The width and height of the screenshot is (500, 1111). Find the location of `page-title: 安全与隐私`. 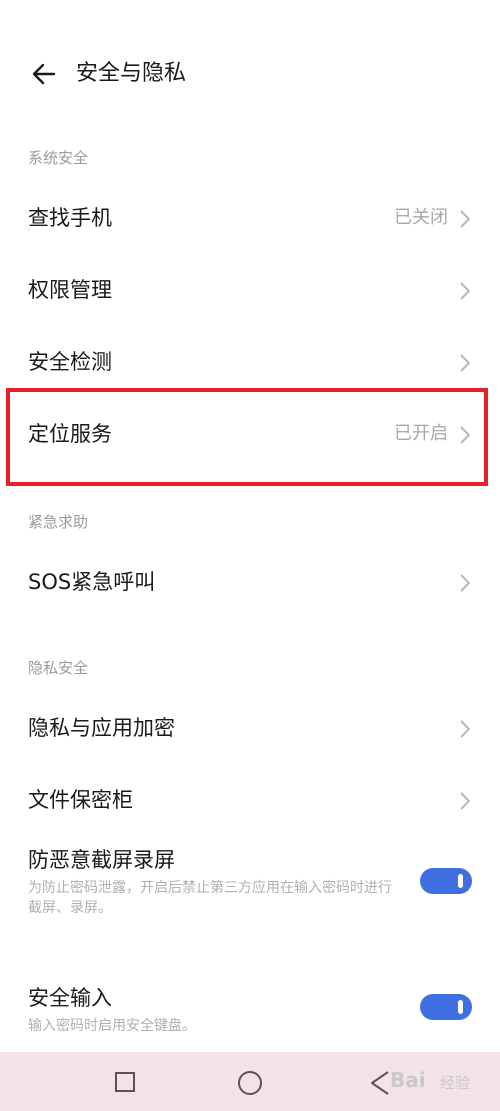

page-title: 安全与隐私 is located at coordinates (131, 73).